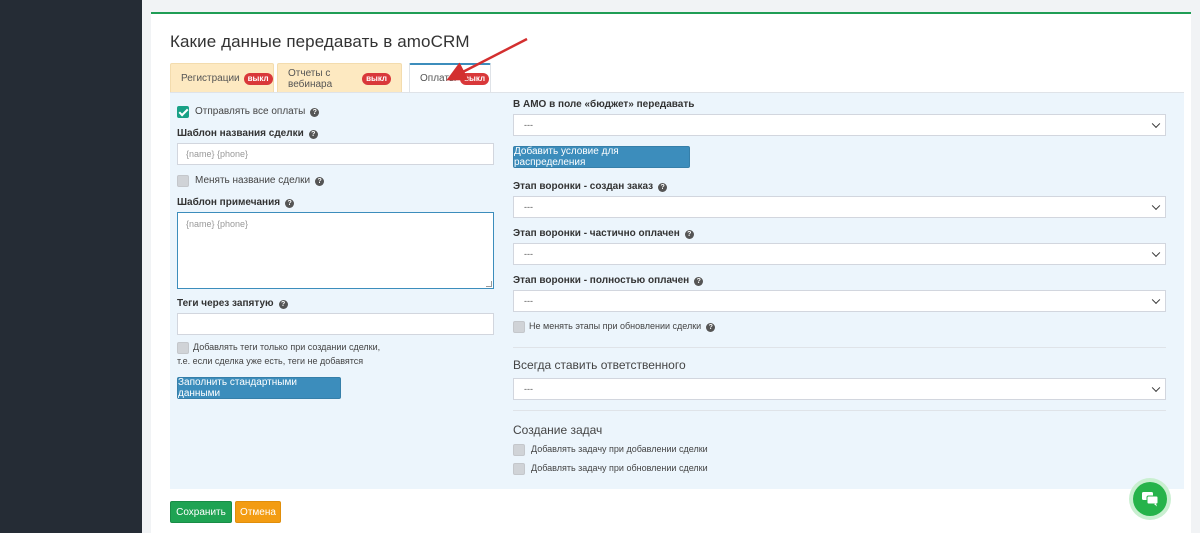 This screenshot has width=1200, height=533. Describe the element at coordinates (260, 180) in the screenshot. I see `change-deal-name-label: Менять название сделки?` at that location.